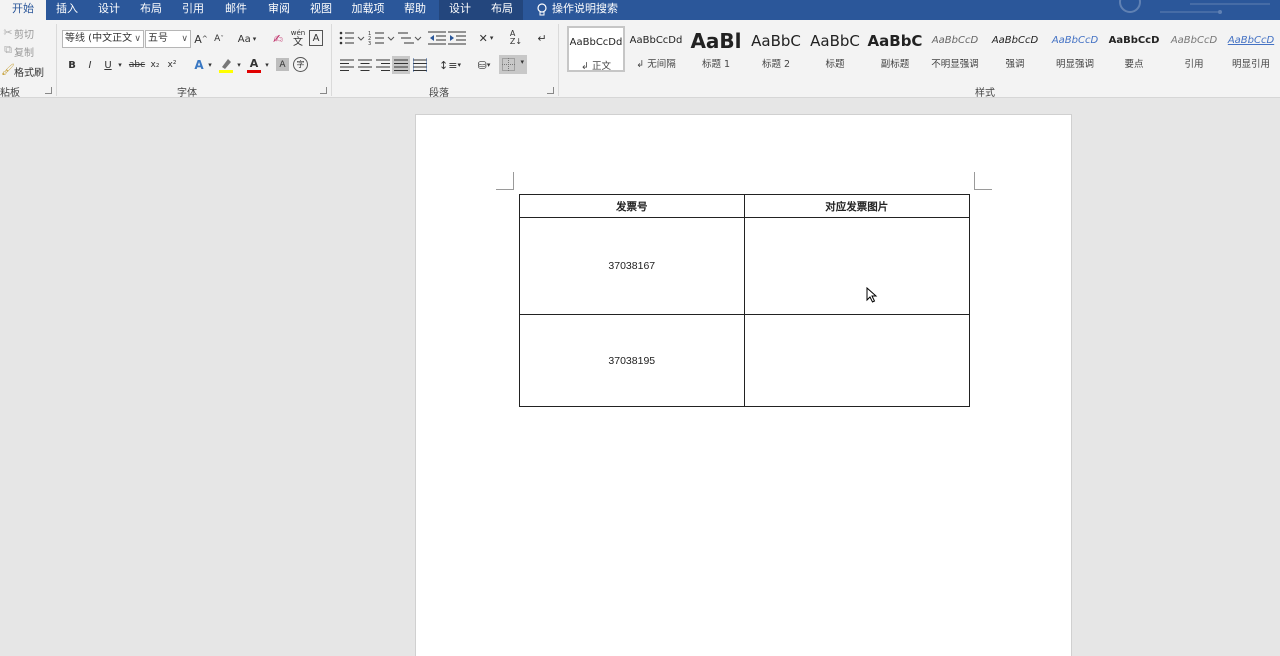  Describe the element at coordinates (632, 266) in the screenshot. I see `invoice-number-cell: 37038167` at that location.